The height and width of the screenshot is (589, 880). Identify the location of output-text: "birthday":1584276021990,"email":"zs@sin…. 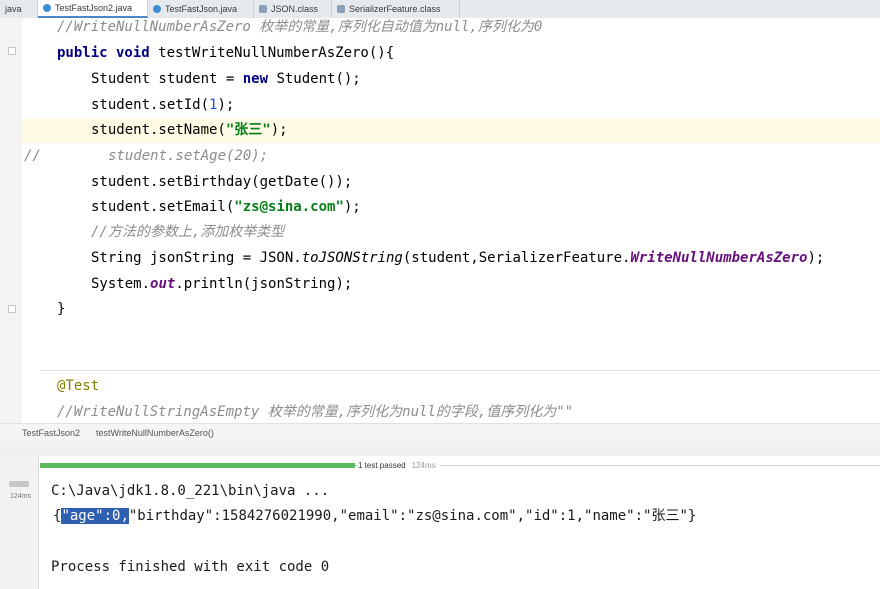
(412, 516).